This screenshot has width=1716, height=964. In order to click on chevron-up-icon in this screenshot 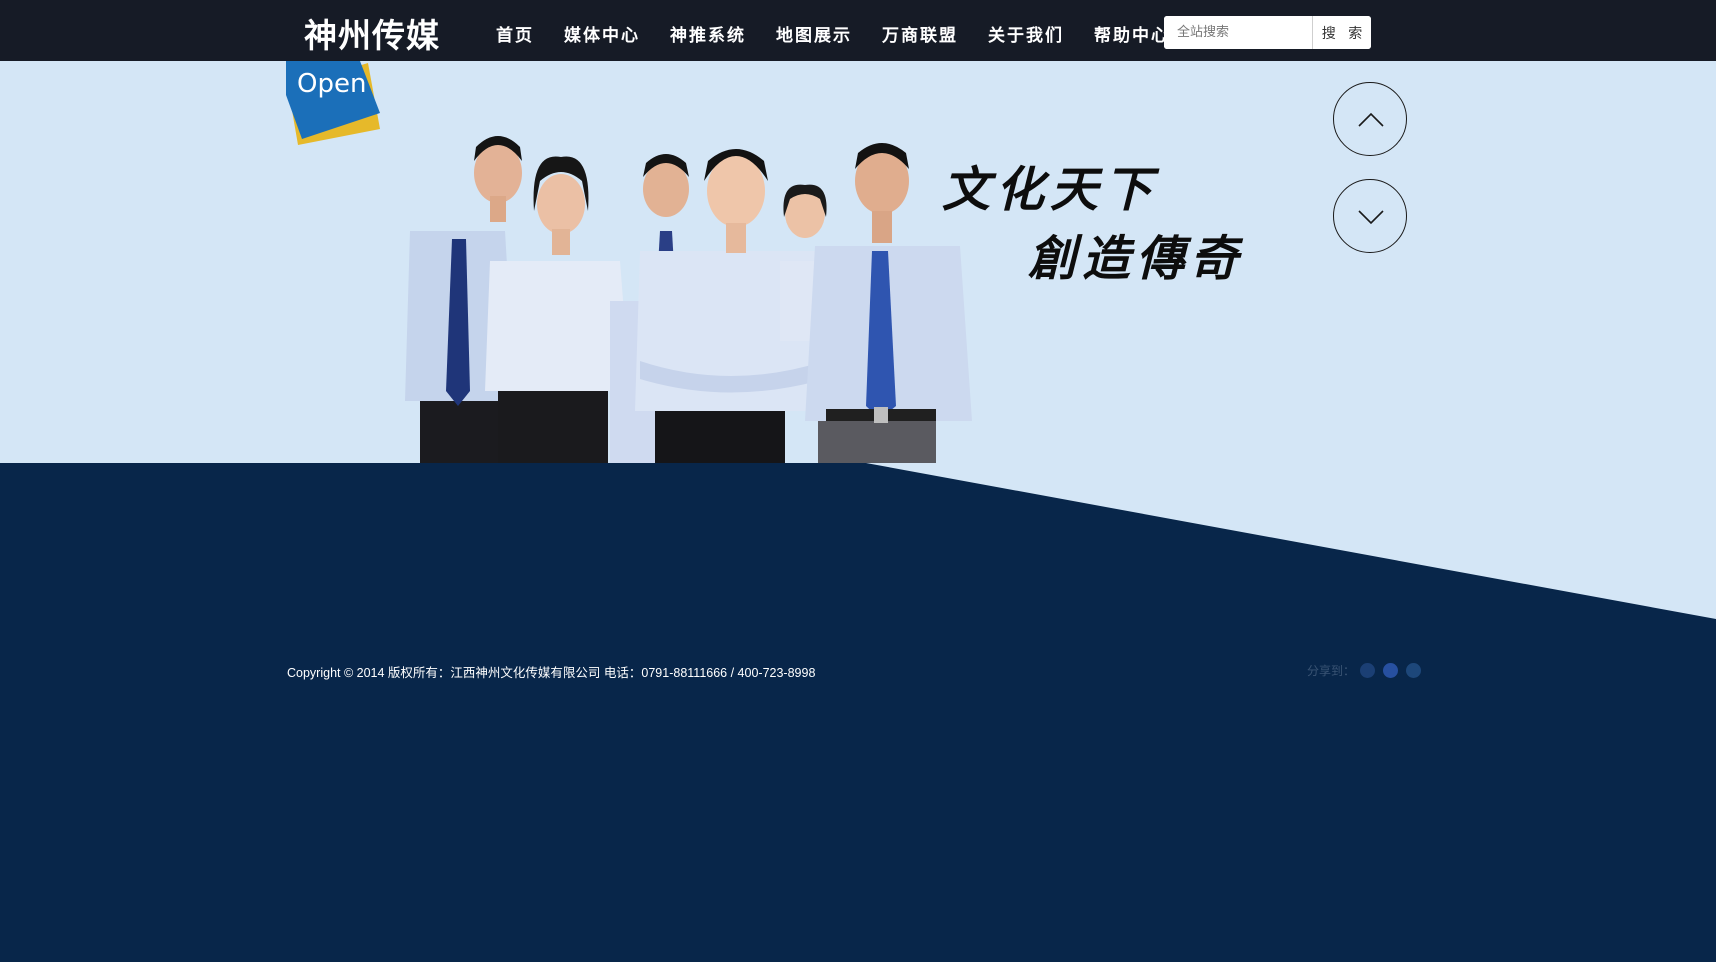, I will do `click(1371, 119)`.